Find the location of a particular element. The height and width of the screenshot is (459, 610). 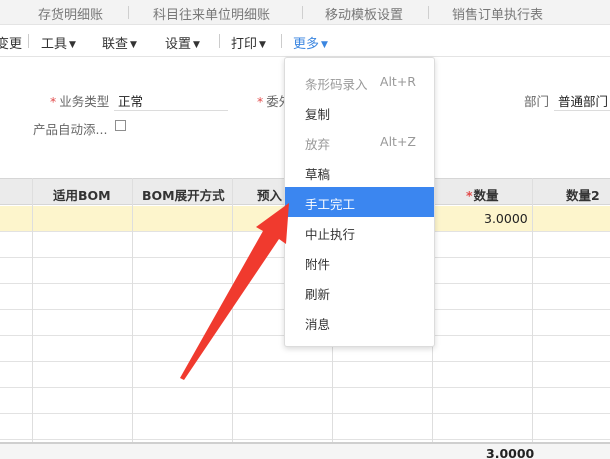

menu-item-label: 放弃 is located at coordinates (318, 144).